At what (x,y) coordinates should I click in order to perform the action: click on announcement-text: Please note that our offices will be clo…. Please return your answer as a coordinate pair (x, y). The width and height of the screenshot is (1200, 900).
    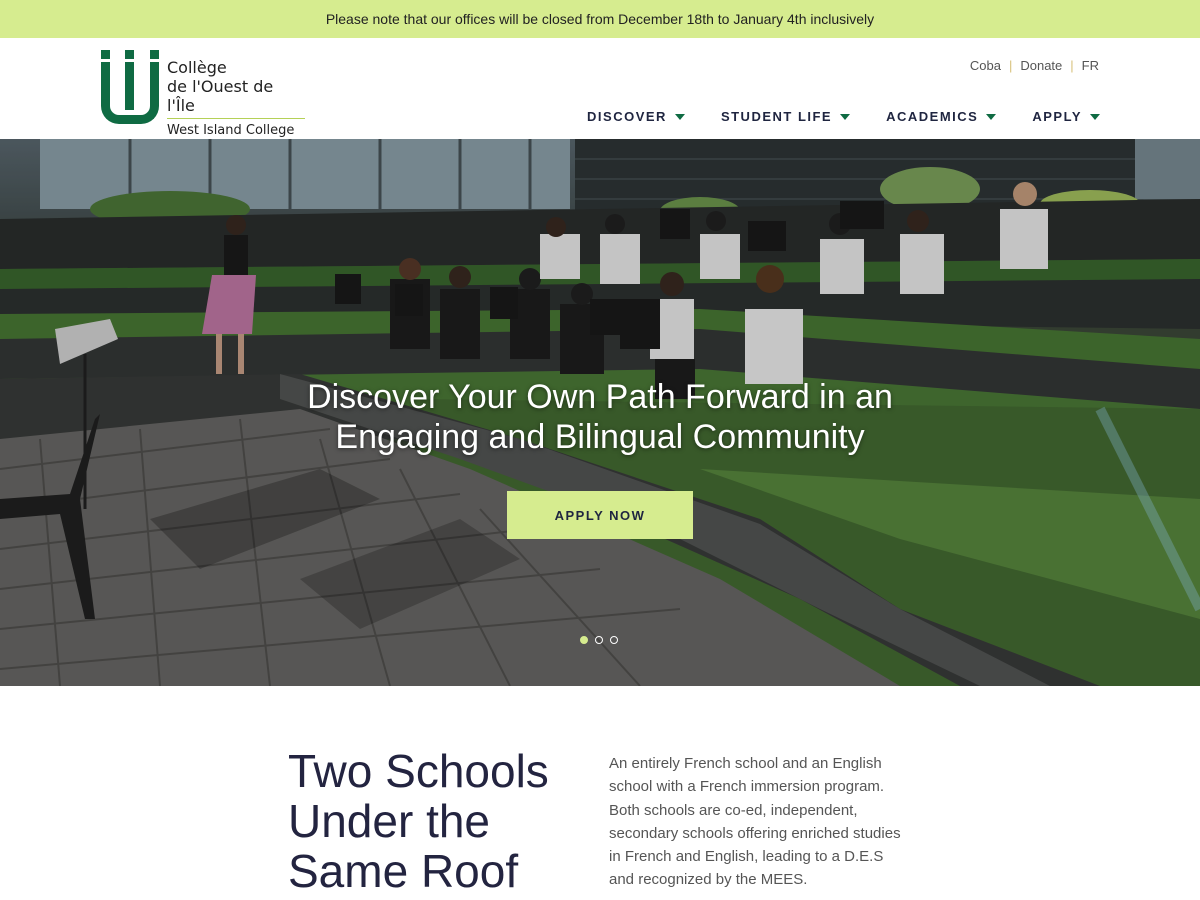
    Looking at the image, I should click on (600, 19).